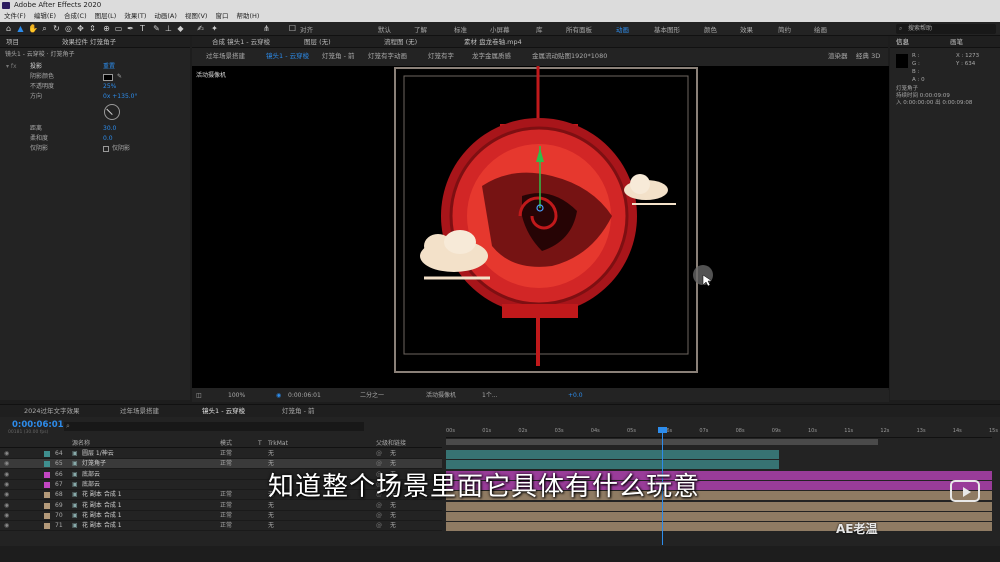  What do you see at coordinates (68, 28) in the screenshot?
I see `orbit-camera-icon: ◎` at bounding box center [68, 28].